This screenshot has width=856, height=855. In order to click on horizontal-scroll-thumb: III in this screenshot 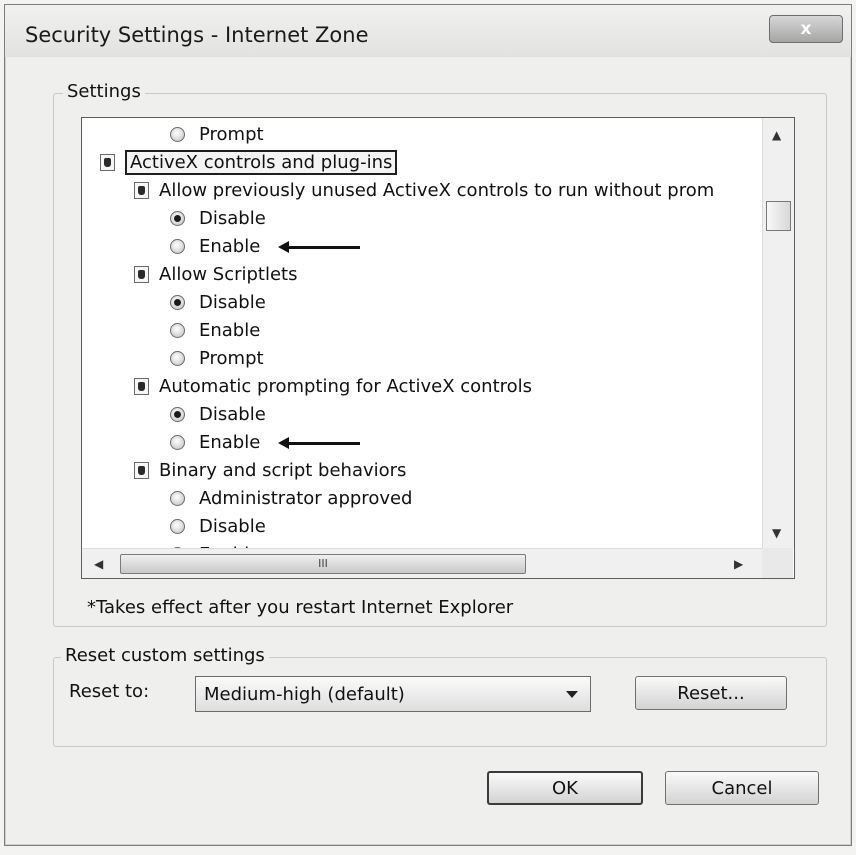, I will do `click(323, 564)`.